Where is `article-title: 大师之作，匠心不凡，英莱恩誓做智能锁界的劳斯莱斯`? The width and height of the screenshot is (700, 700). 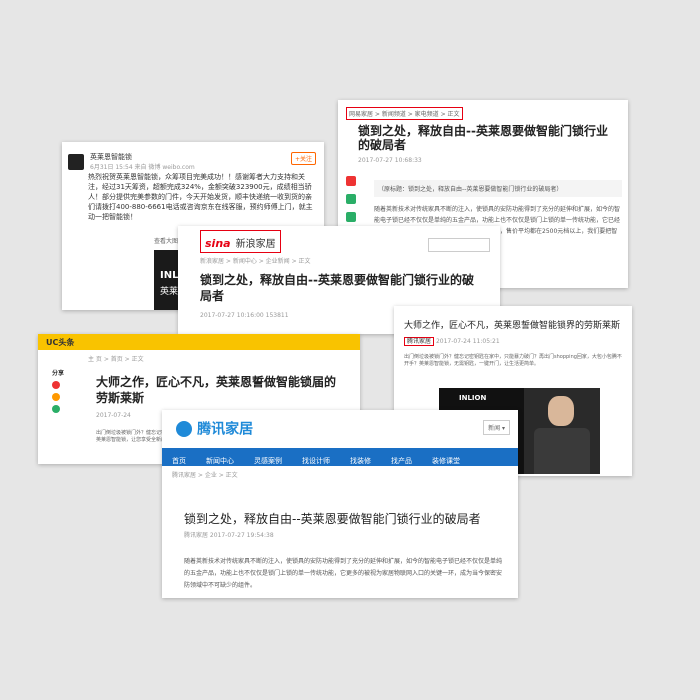 article-title: 大师之作，匠心不凡，英莱恩誓做智能锁界的劳斯莱斯 is located at coordinates (512, 326).